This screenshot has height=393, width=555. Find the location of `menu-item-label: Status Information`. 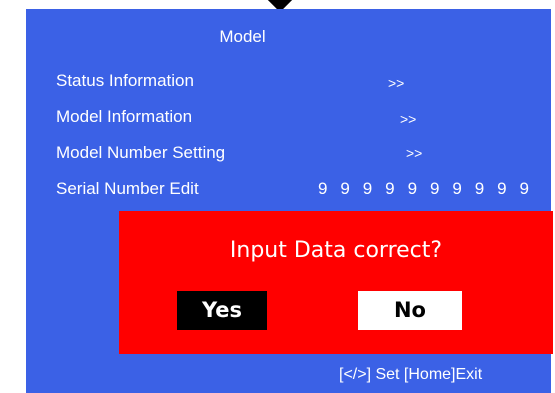

menu-item-label: Status Information is located at coordinates (125, 80).